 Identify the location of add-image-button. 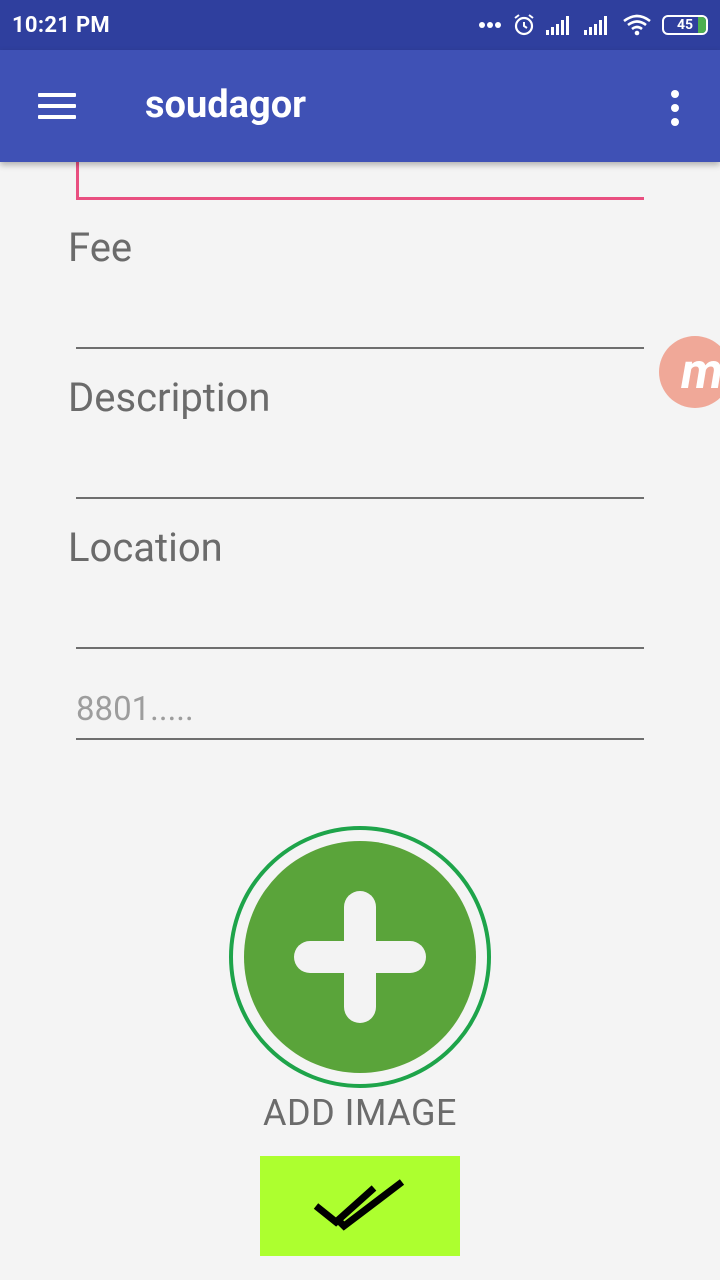
(360, 957).